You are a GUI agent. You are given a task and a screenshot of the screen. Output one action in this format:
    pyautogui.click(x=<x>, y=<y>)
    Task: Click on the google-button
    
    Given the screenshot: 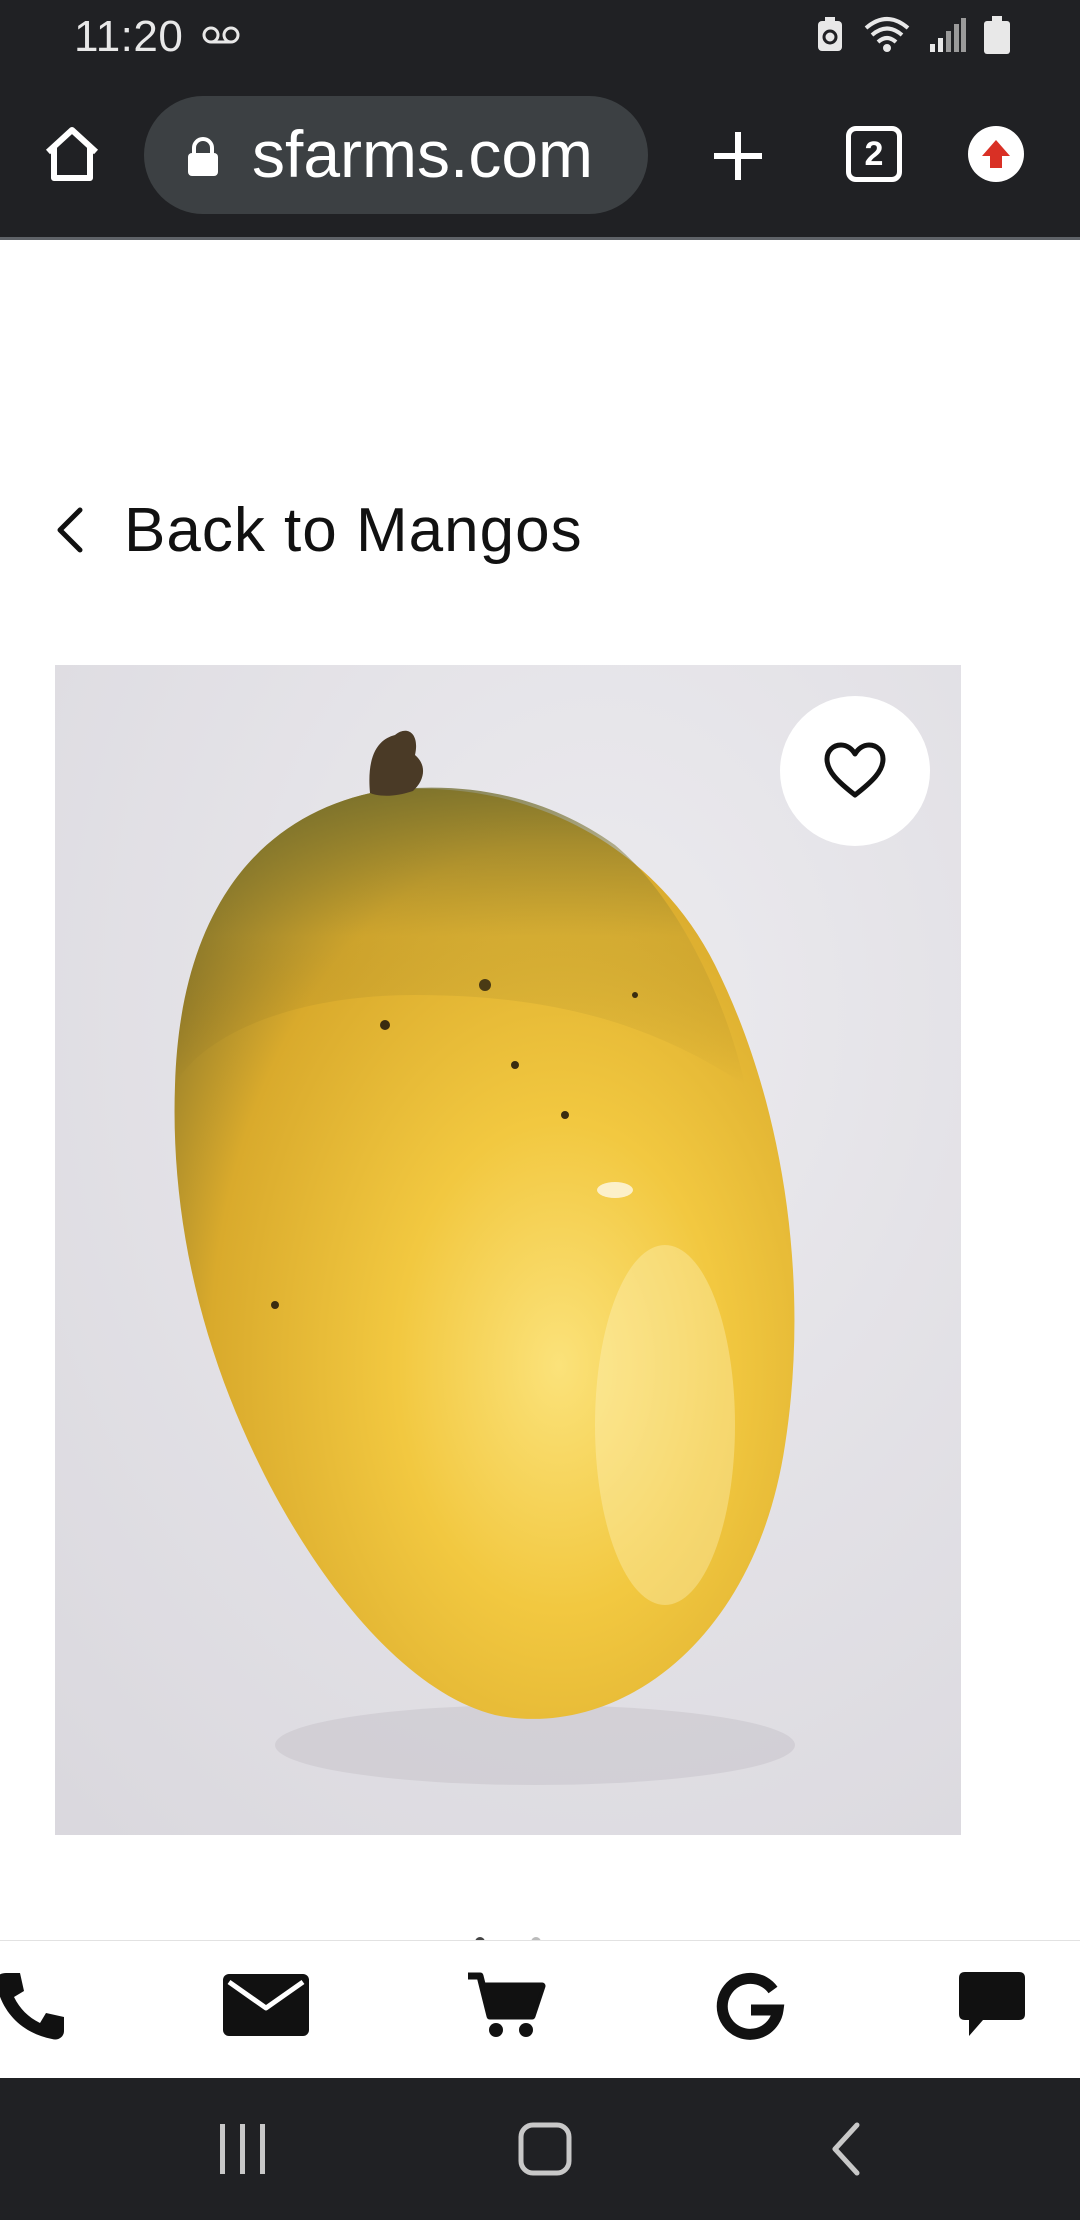 What is the action you would take?
    pyautogui.click(x=750, y=2005)
    